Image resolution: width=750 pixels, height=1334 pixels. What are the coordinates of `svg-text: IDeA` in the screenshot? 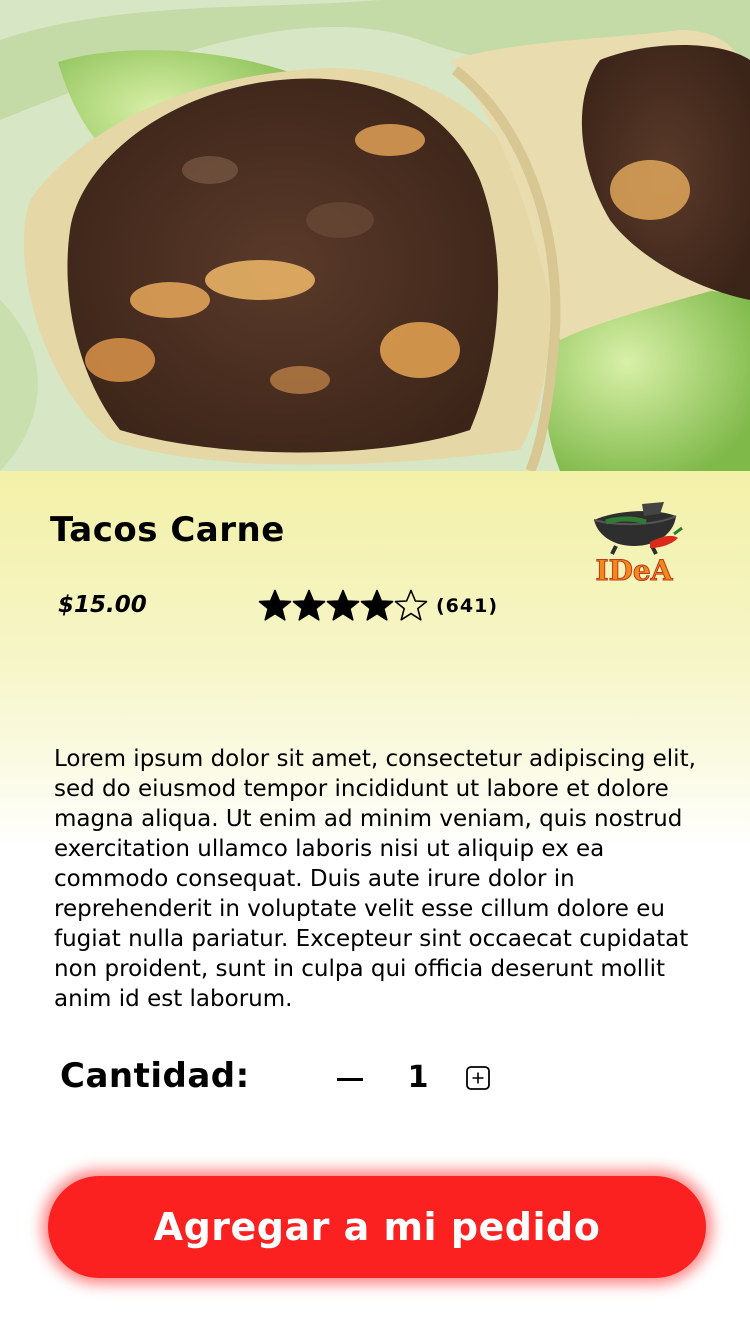 It's located at (635, 569).